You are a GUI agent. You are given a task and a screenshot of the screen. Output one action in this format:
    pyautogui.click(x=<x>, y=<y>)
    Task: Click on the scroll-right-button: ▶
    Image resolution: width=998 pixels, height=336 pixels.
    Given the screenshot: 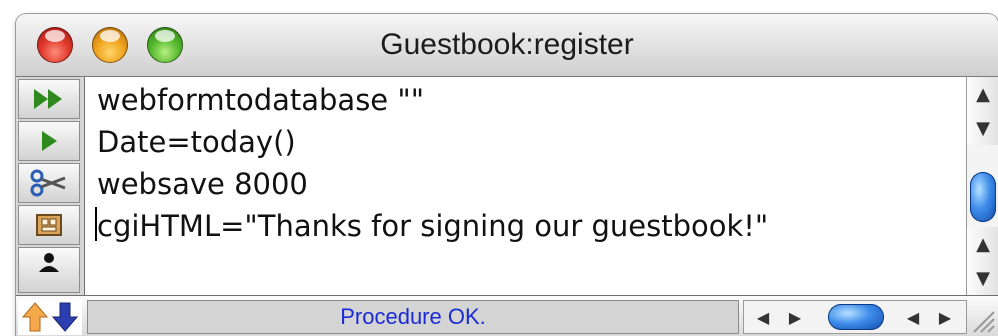 What is the action you would take?
    pyautogui.click(x=795, y=317)
    